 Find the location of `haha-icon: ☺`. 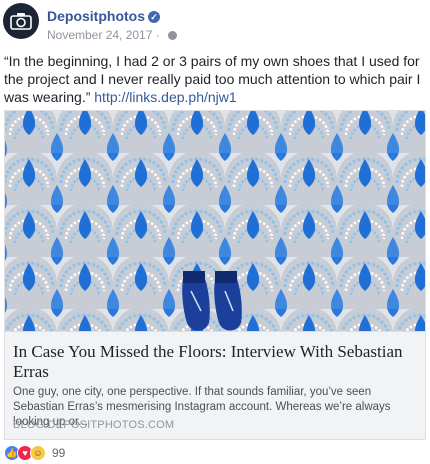

haha-icon: ☺ is located at coordinates (38, 453).